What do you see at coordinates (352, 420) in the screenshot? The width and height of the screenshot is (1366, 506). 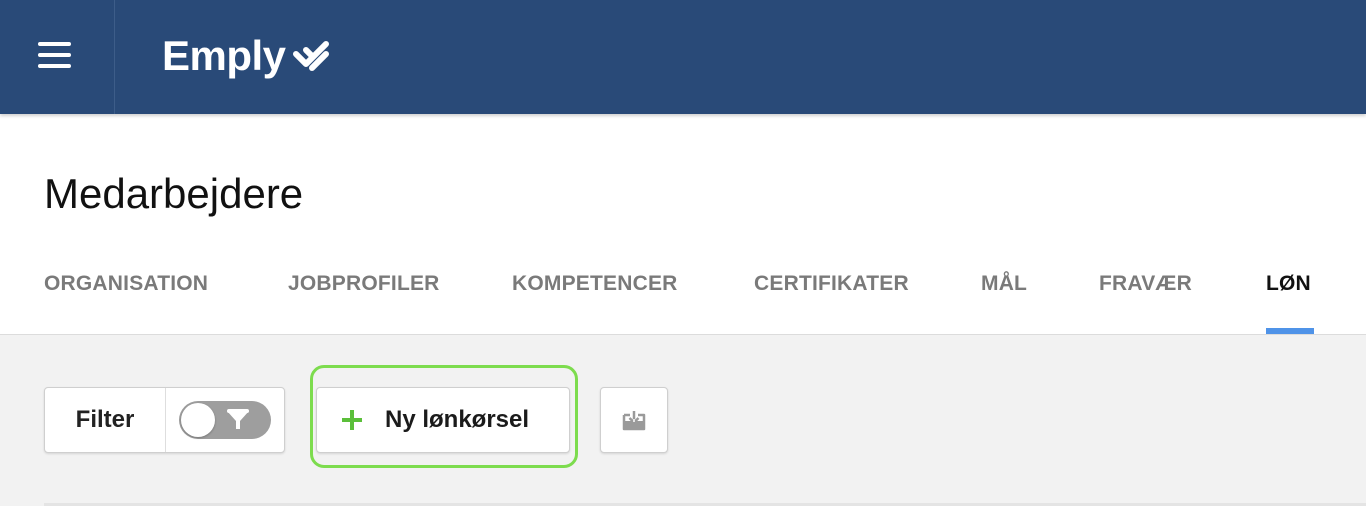 I see `plus-icon` at bounding box center [352, 420].